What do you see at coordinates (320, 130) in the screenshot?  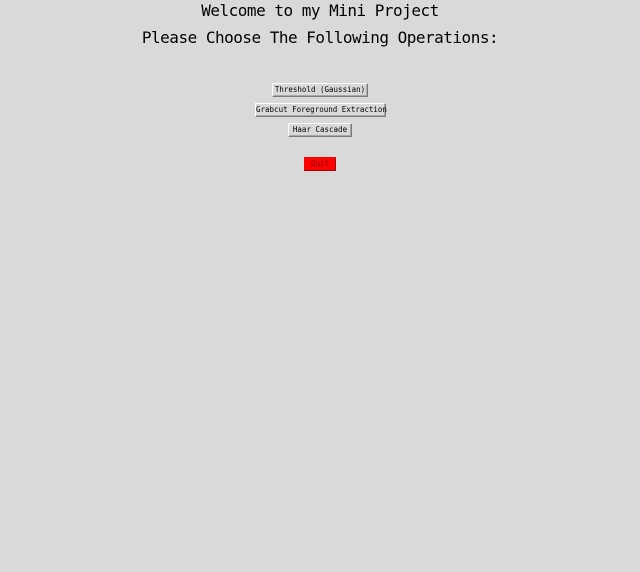 I see `haar-cascade-button: Haar Cascade` at bounding box center [320, 130].